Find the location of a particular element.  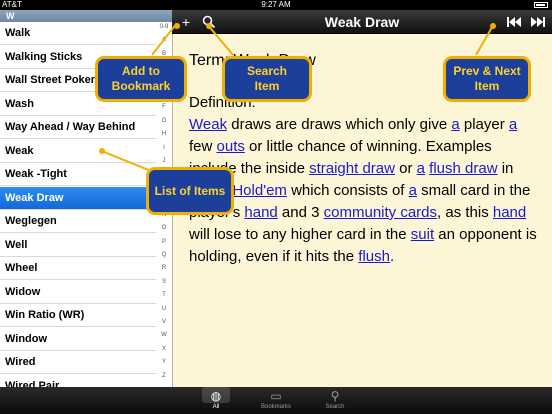

list-item: Way Ahead / Way Behind is located at coordinates (78, 127).